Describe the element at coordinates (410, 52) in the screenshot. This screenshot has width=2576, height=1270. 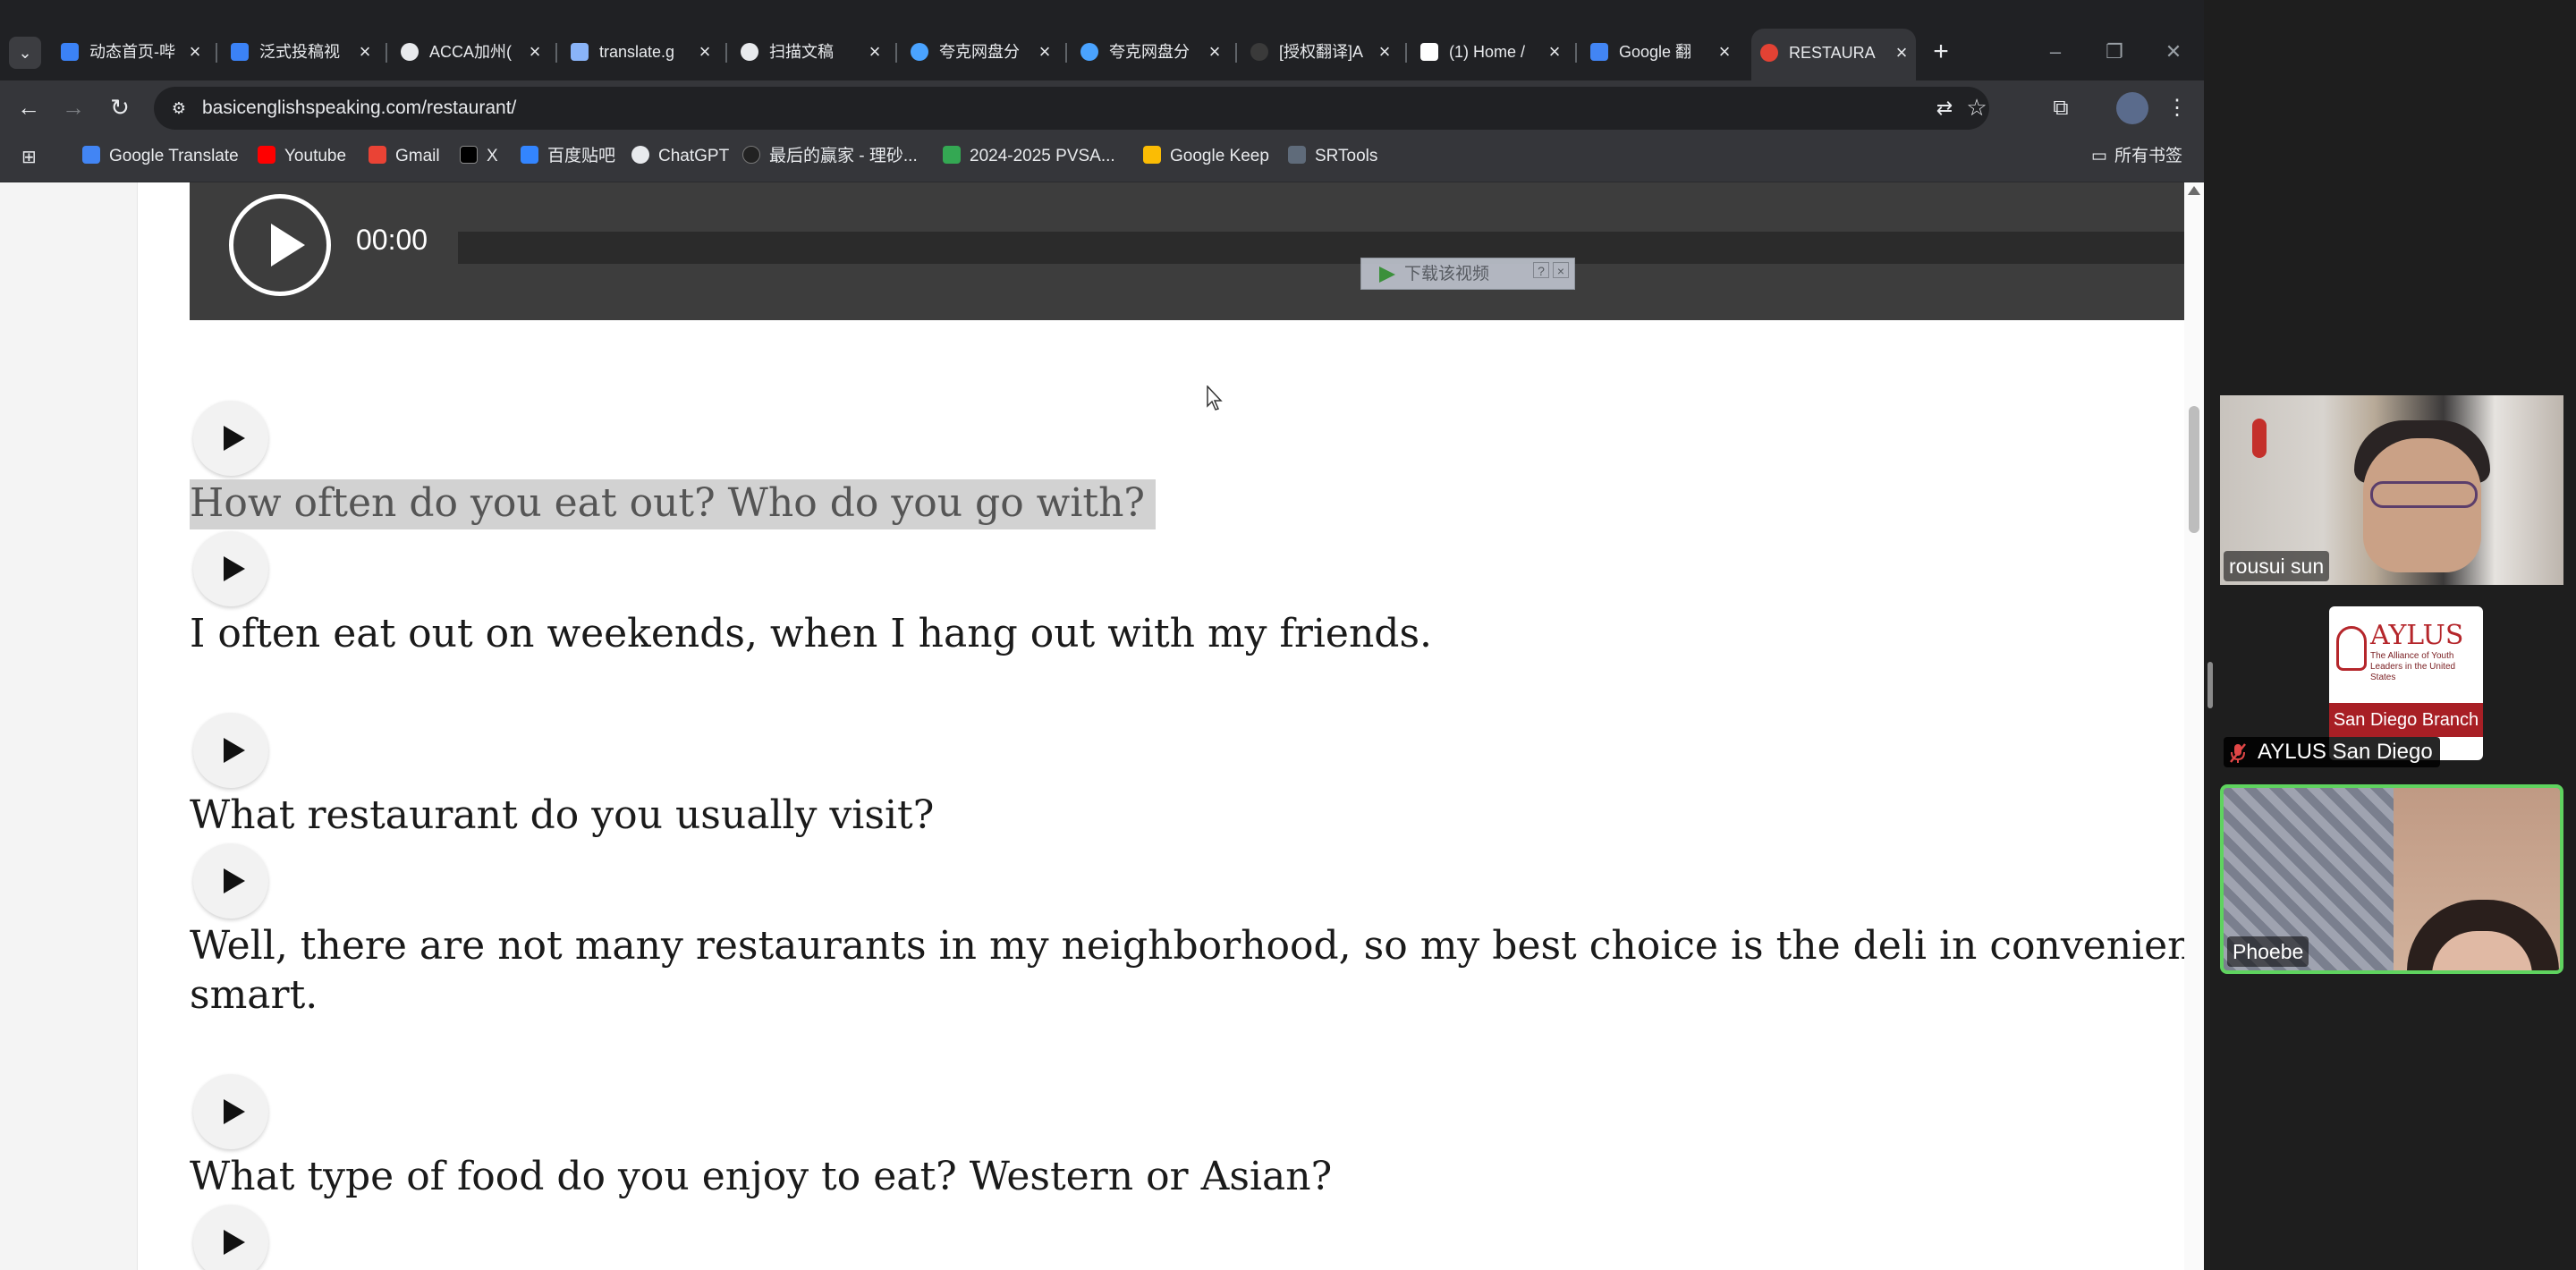
I see `globe-icon` at that location.